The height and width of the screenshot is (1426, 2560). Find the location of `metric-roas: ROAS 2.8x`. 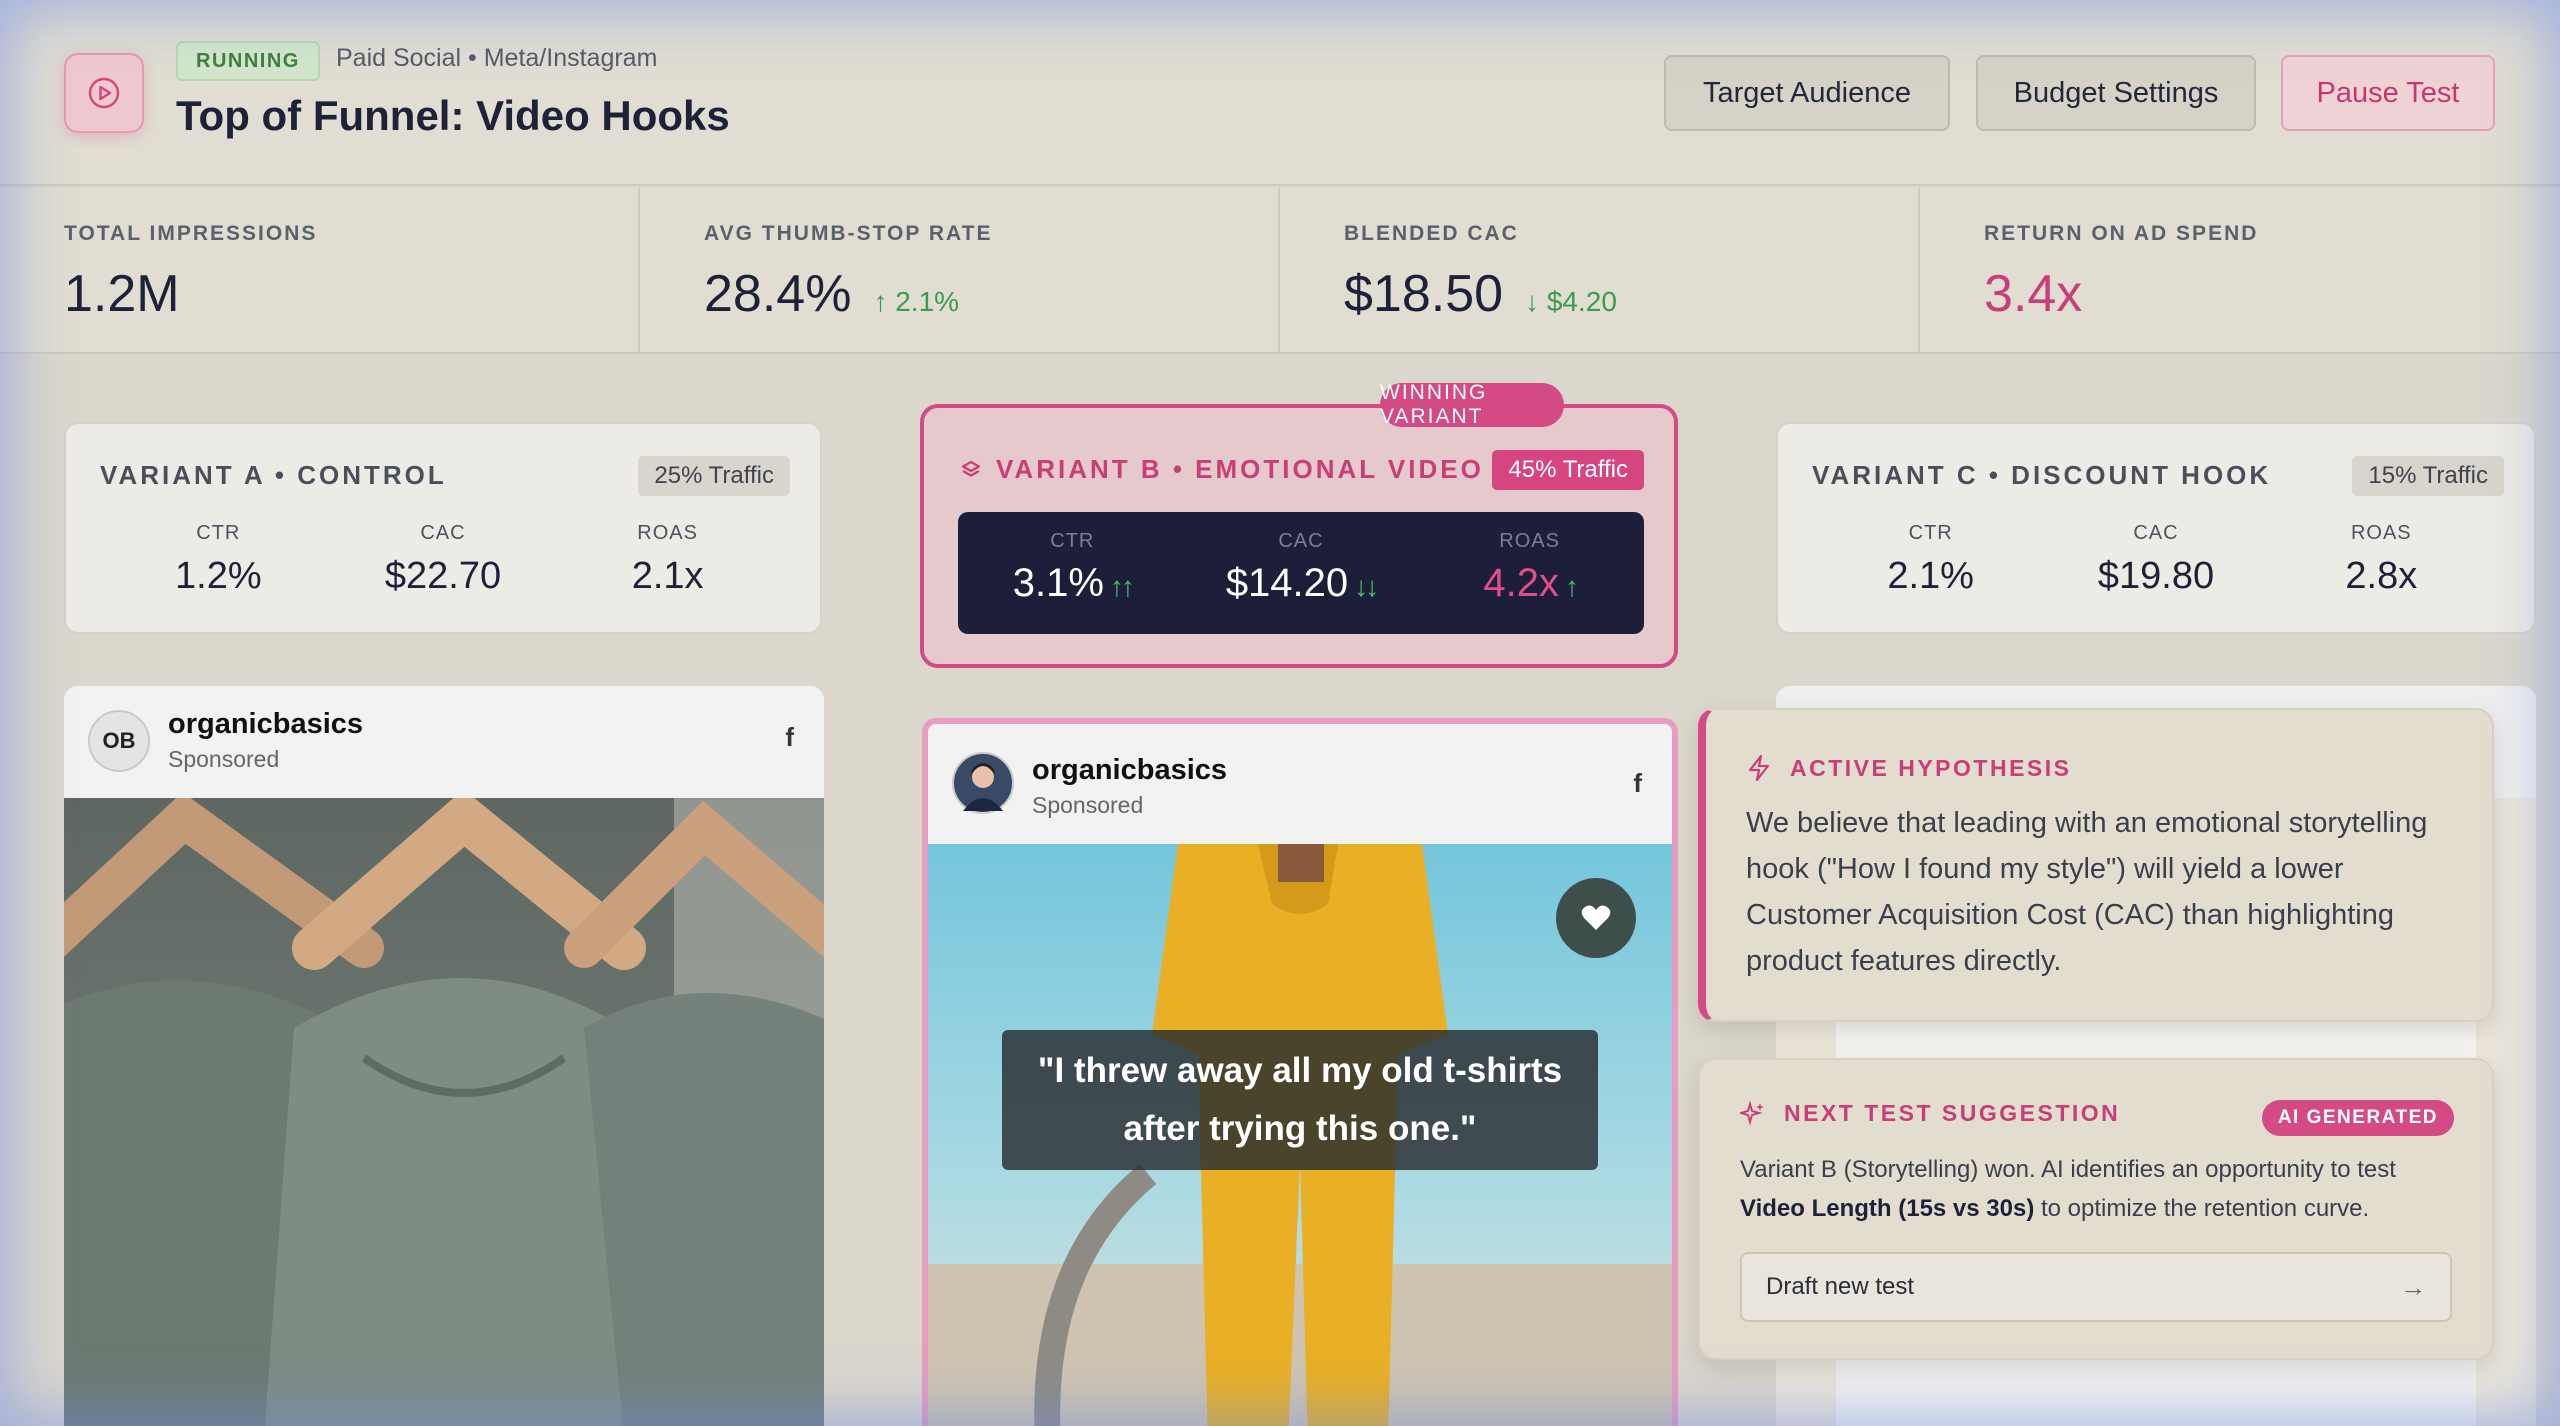

metric-roas: ROAS 2.8x is located at coordinates (2381, 560).